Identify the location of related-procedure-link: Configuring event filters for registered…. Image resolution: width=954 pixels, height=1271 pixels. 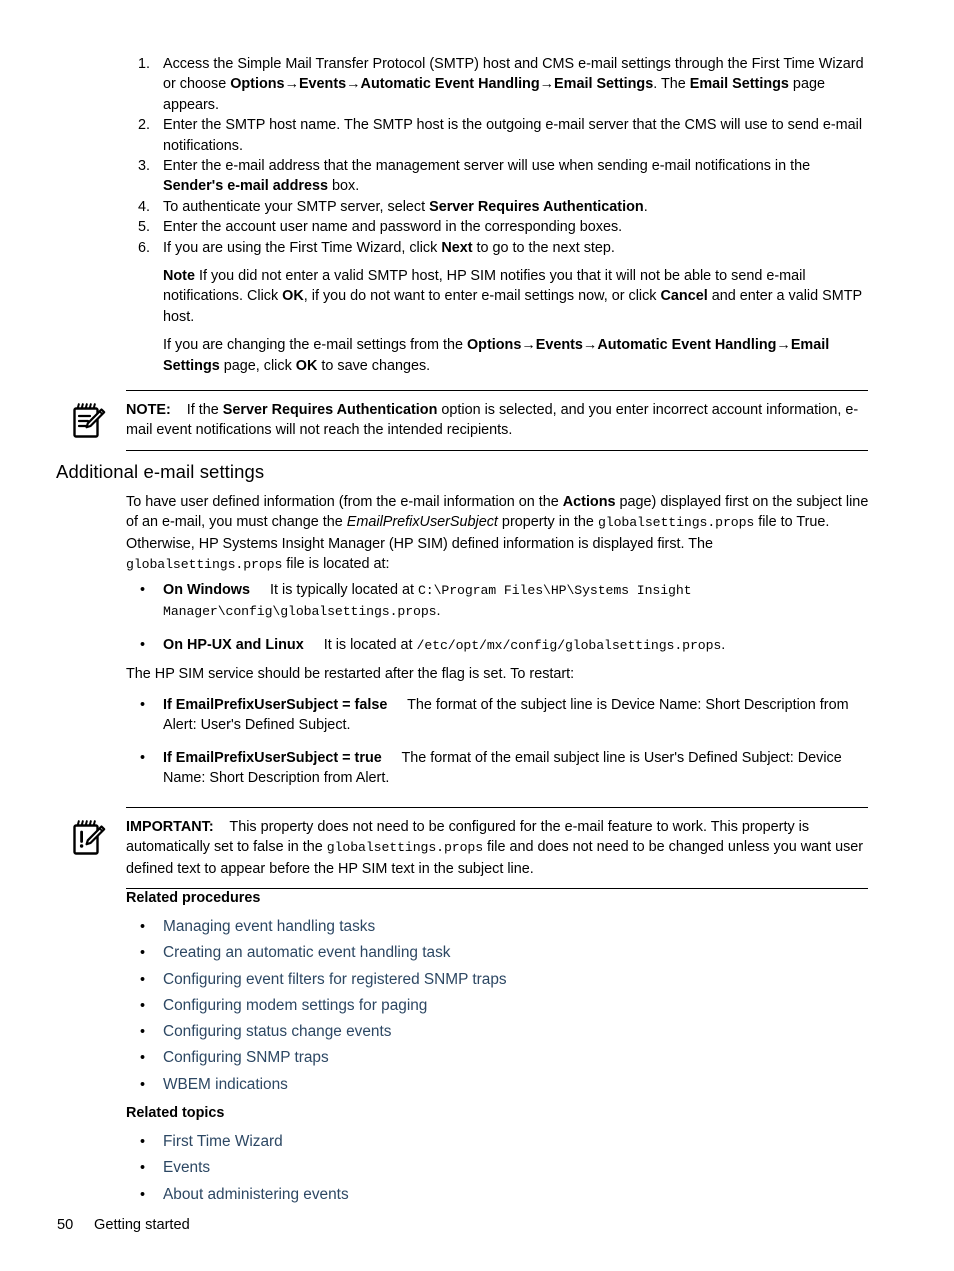
(335, 979).